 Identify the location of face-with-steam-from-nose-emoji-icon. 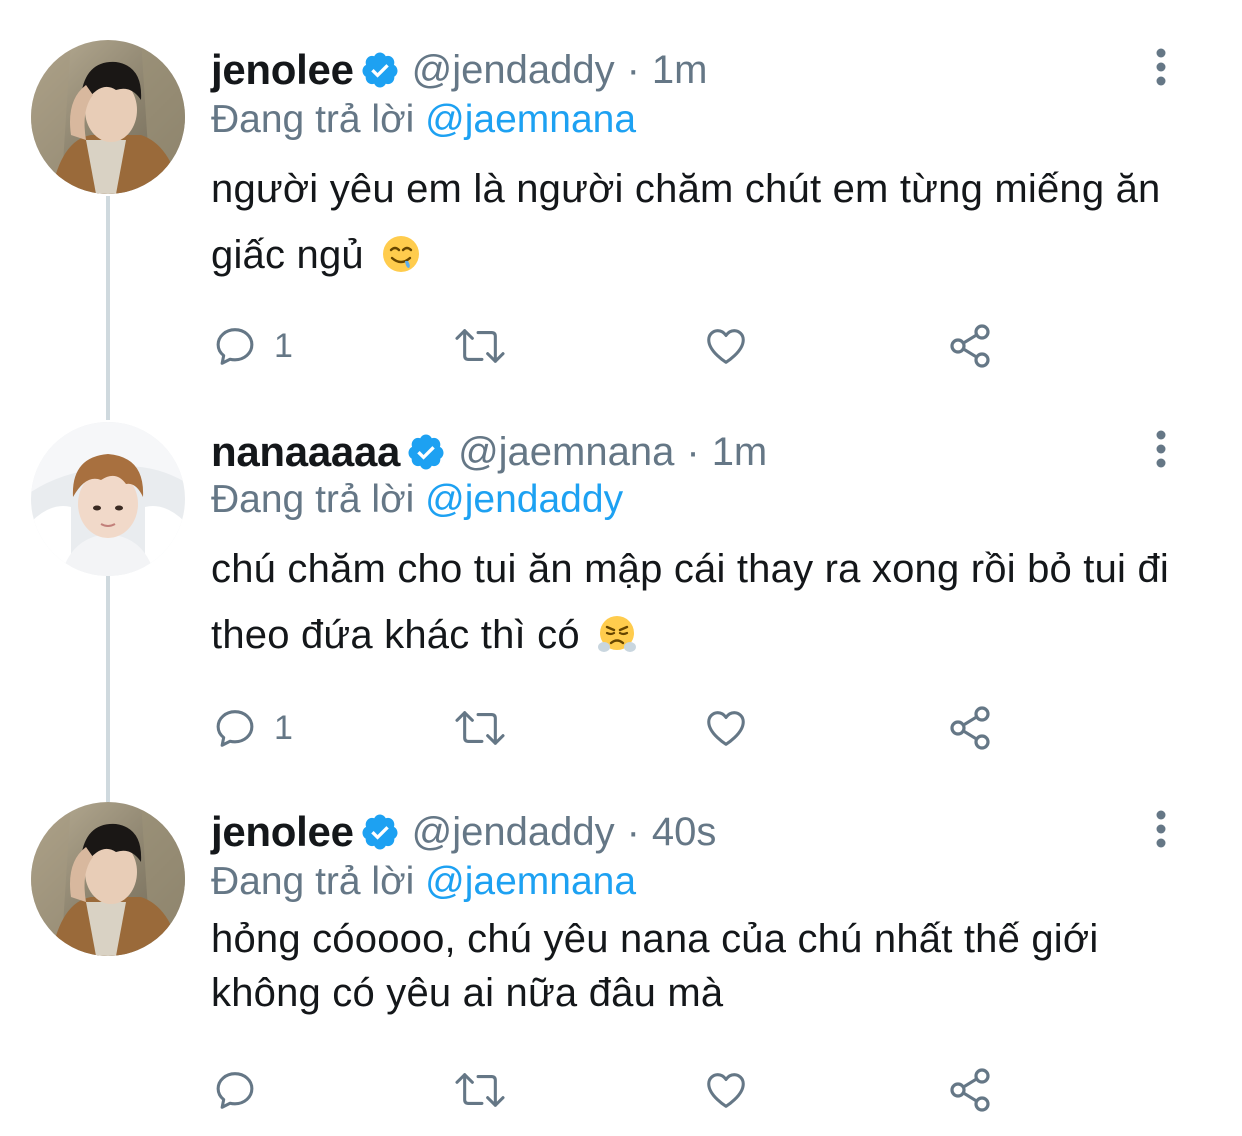
(617, 634).